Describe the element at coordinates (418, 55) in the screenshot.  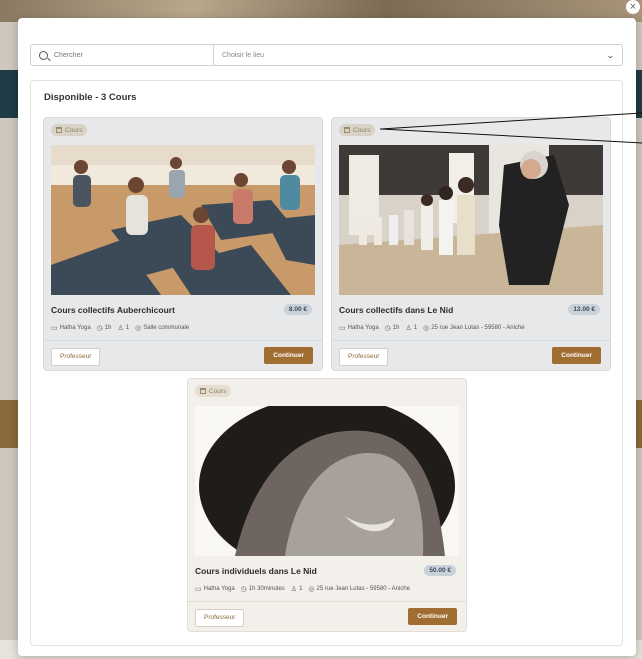
I see `place-select: Choisir le lieu ⌄` at that location.